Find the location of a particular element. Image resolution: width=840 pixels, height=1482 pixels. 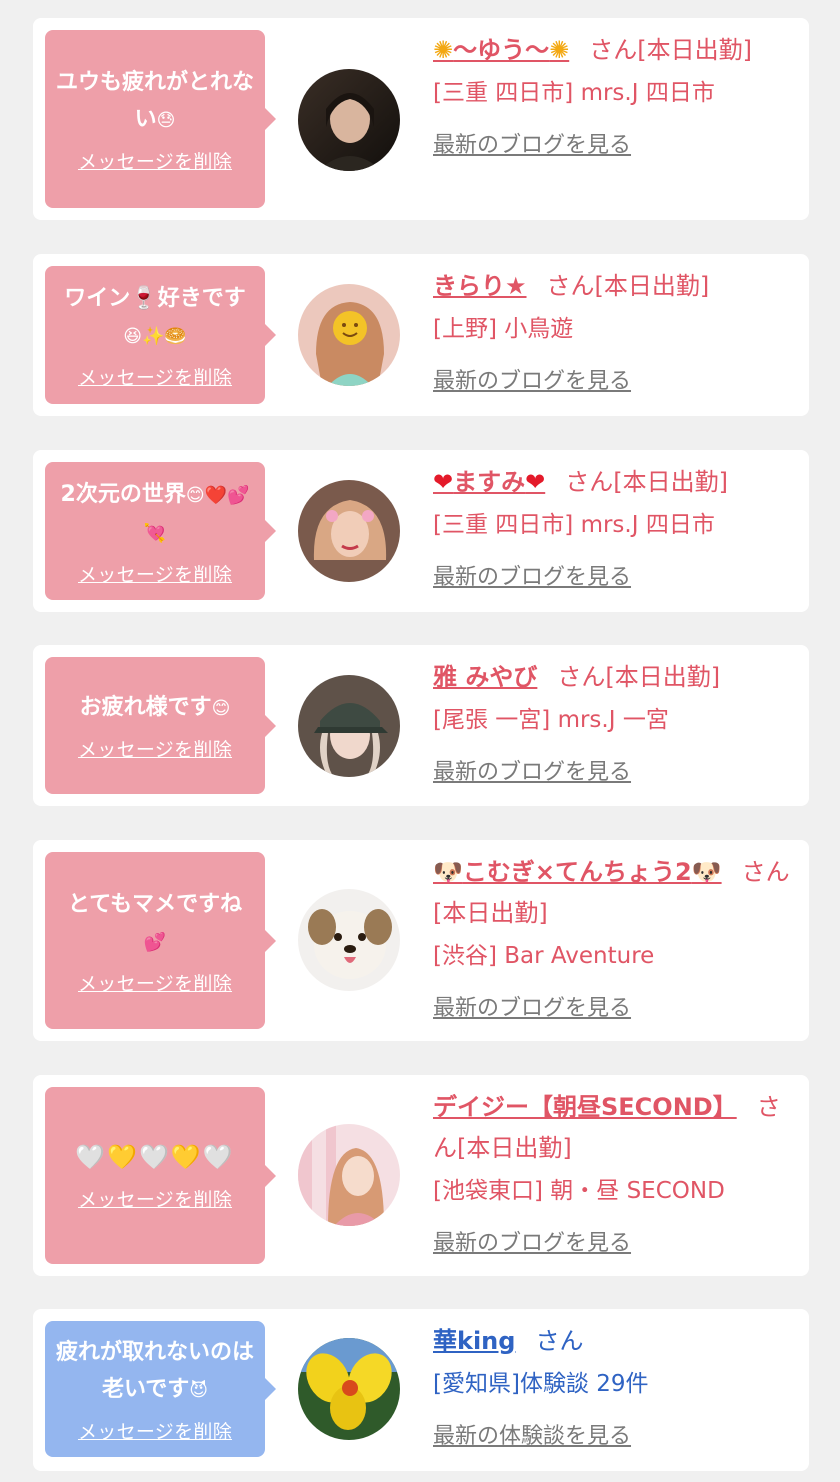

message-text: 🤍💛🤍💛🤍 is located at coordinates (154, 1158).